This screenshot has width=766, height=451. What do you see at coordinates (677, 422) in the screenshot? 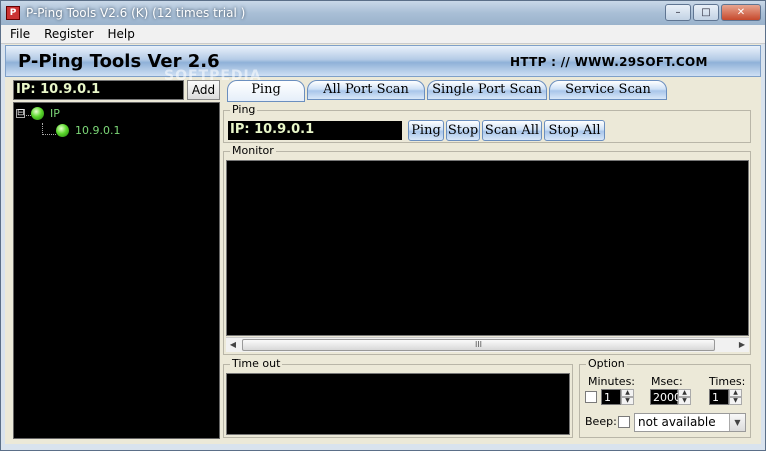
I see `beep-select-value: not available` at bounding box center [677, 422].